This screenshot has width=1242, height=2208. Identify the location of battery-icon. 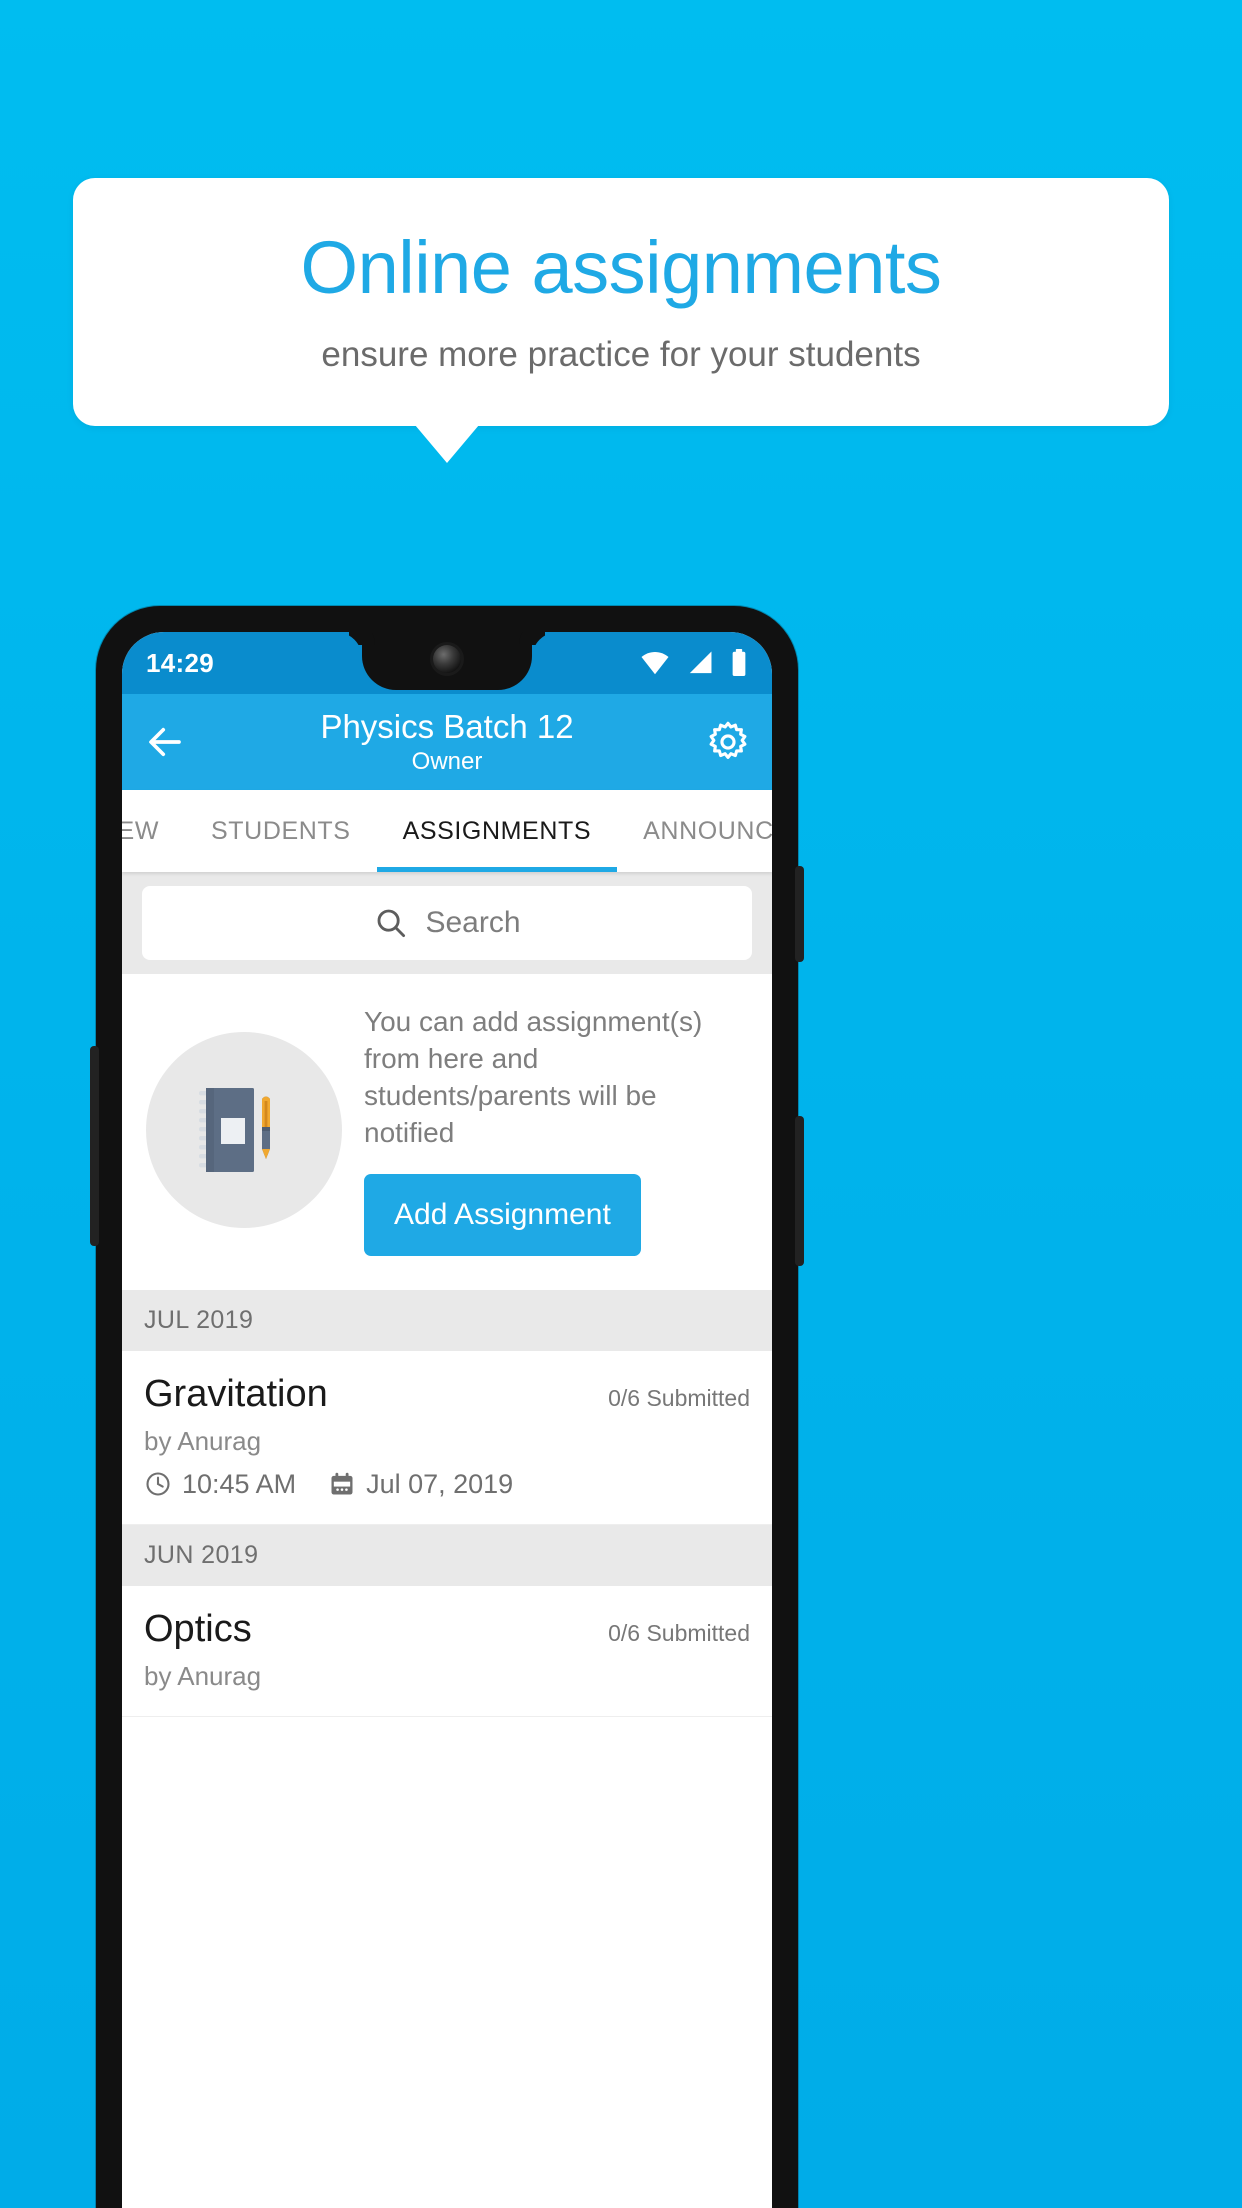
(739, 662).